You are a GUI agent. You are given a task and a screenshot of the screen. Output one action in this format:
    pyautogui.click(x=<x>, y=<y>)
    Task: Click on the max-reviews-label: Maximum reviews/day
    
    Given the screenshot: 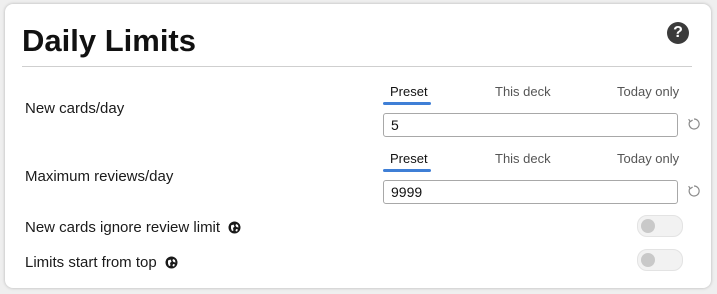 What is the action you would take?
    pyautogui.click(x=99, y=176)
    